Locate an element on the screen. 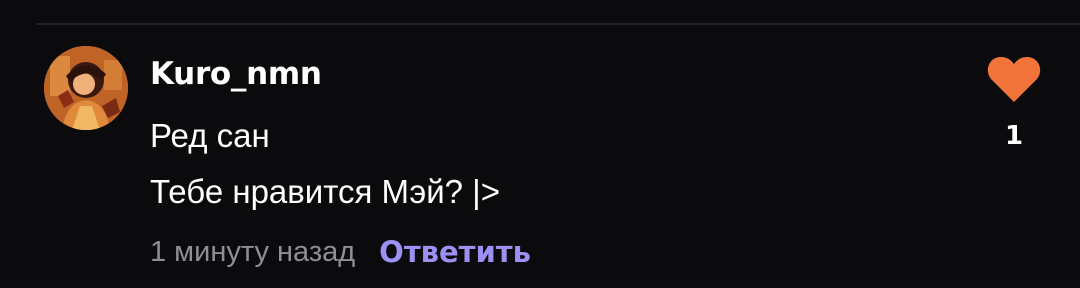  heart-icon is located at coordinates (1014, 79).